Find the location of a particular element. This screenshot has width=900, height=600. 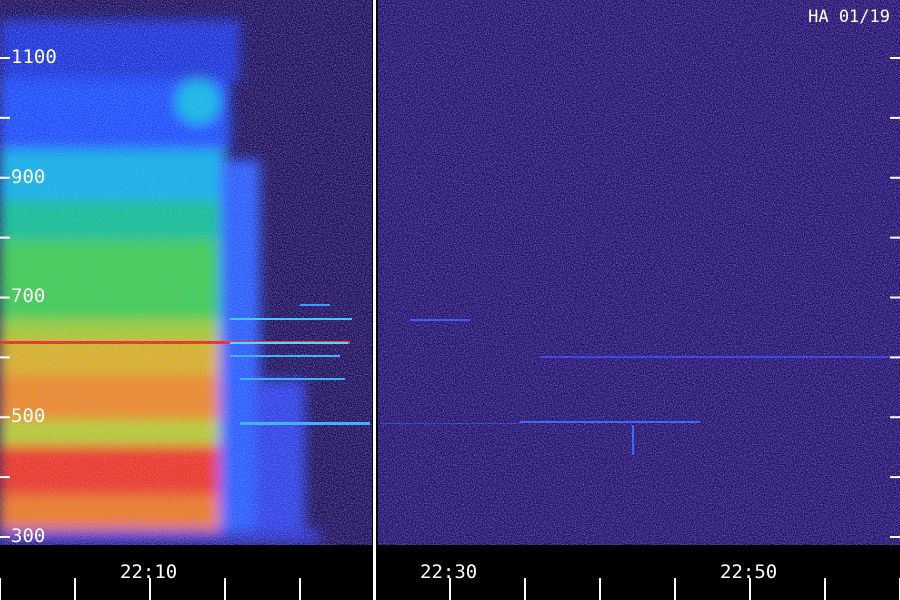

chart-title: HA 01/19 is located at coordinates (849, 17).